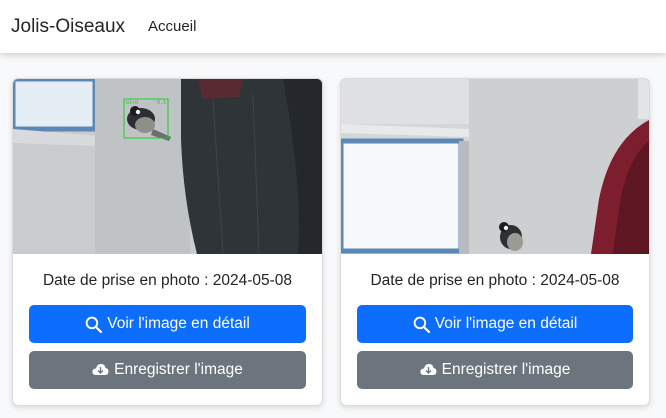 The image size is (666, 418). Describe the element at coordinates (68, 27) in the screenshot. I see `brand-link: Jolis-Oiseaux` at that location.